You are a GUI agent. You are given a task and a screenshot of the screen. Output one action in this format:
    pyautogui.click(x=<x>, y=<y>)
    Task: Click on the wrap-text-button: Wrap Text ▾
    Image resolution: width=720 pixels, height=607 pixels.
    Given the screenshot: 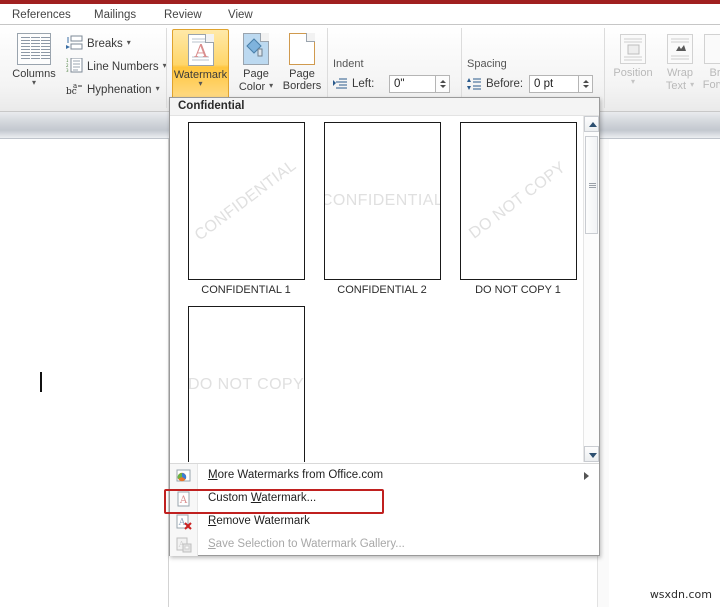 What is the action you would take?
    pyautogui.click(x=680, y=66)
    